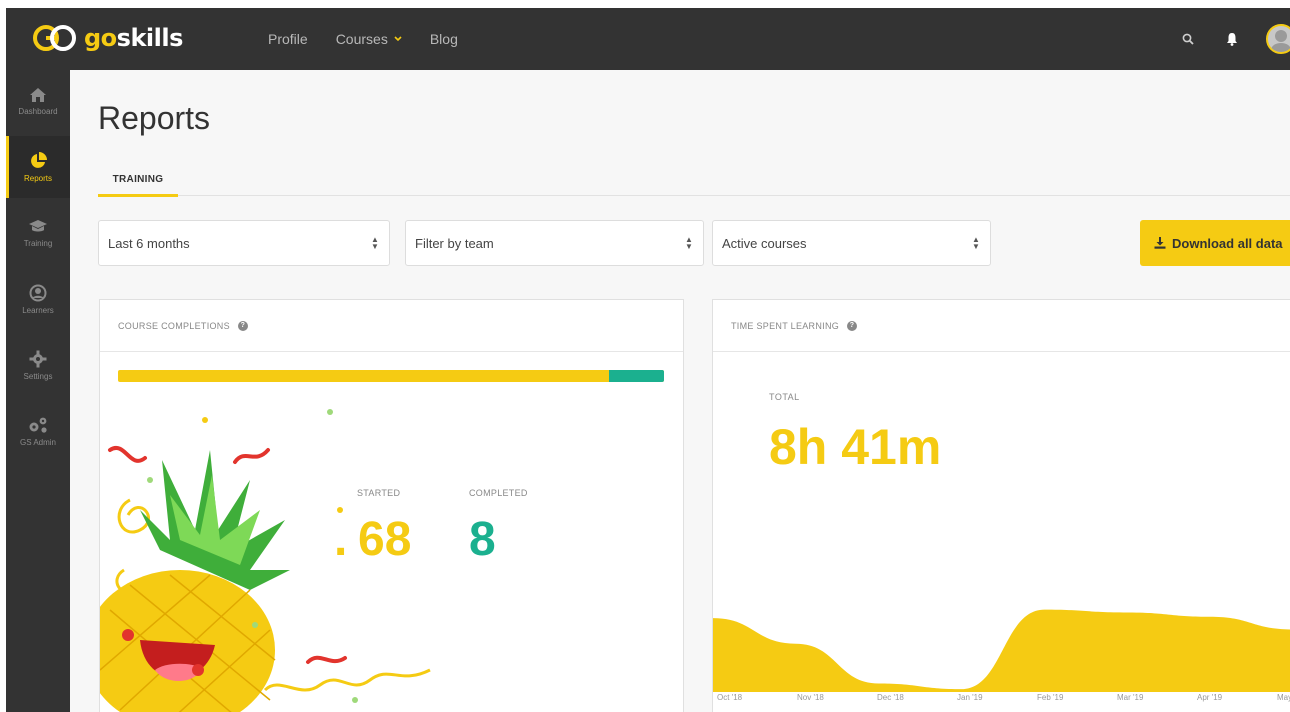 This screenshot has height=712, width=1290. What do you see at coordinates (38, 111) in the screenshot?
I see `sidebar-item-label: Dashboard` at bounding box center [38, 111].